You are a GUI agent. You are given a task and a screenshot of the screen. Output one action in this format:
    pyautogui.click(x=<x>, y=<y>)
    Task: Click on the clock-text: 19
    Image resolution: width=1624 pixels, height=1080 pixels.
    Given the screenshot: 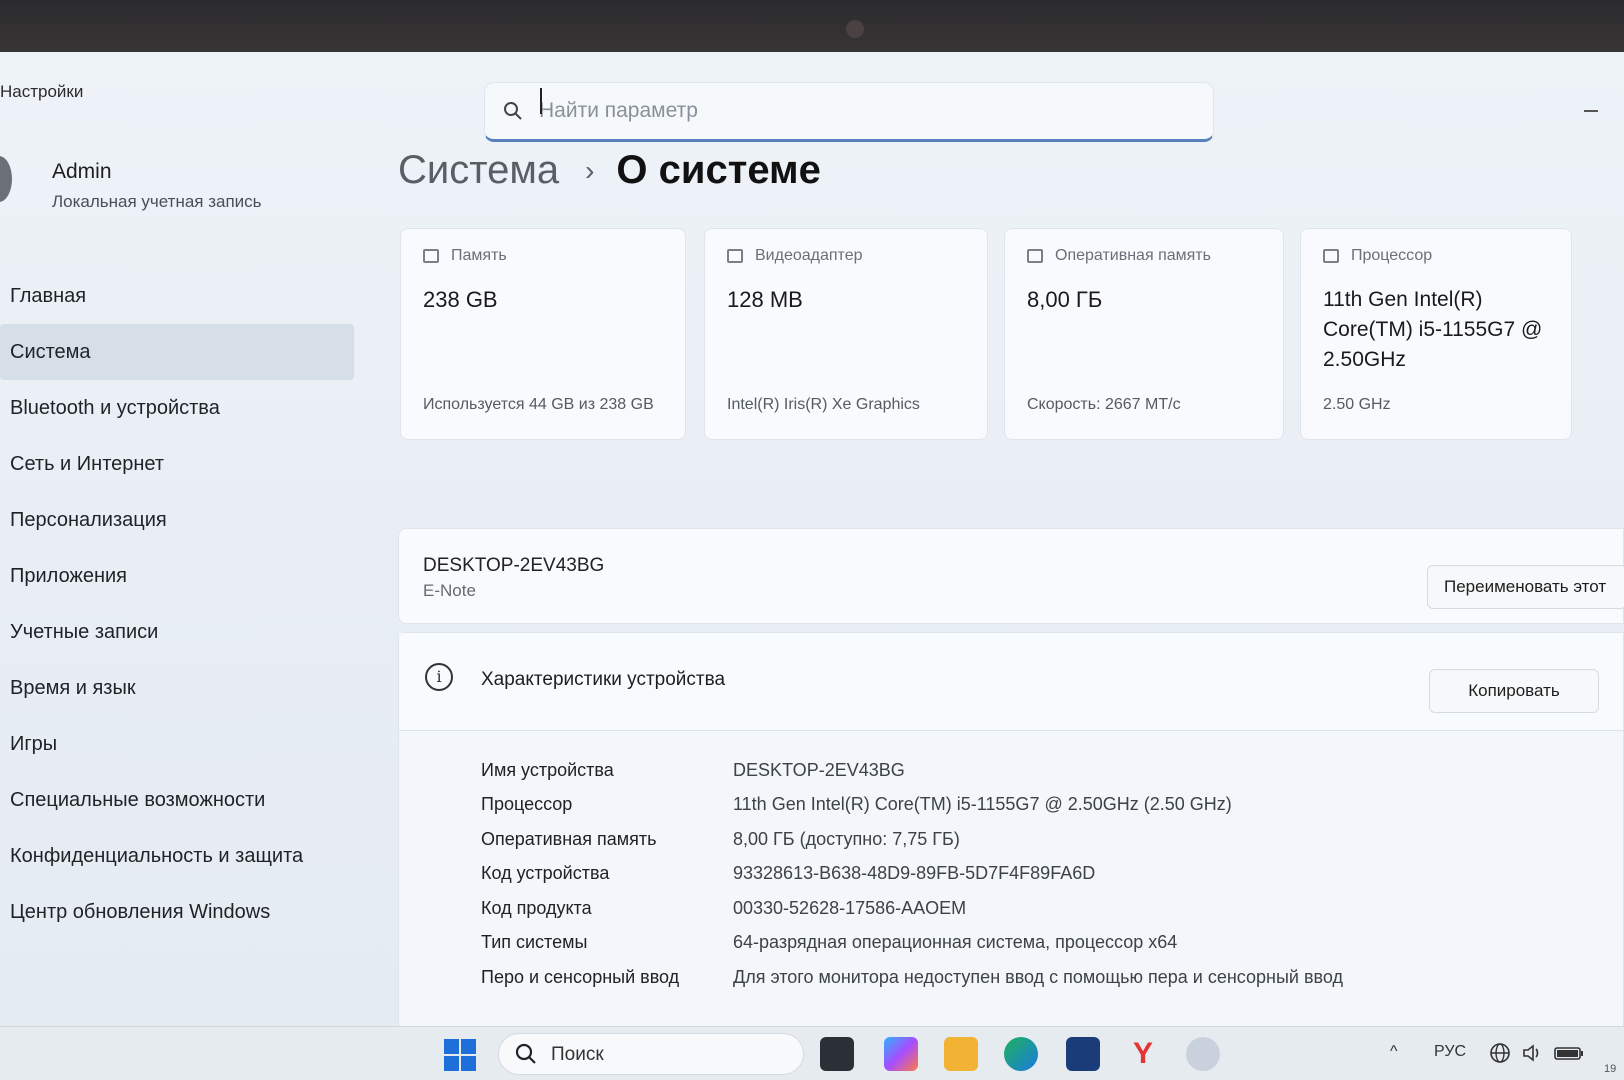 What is the action you would take?
    pyautogui.click(x=1610, y=1069)
    